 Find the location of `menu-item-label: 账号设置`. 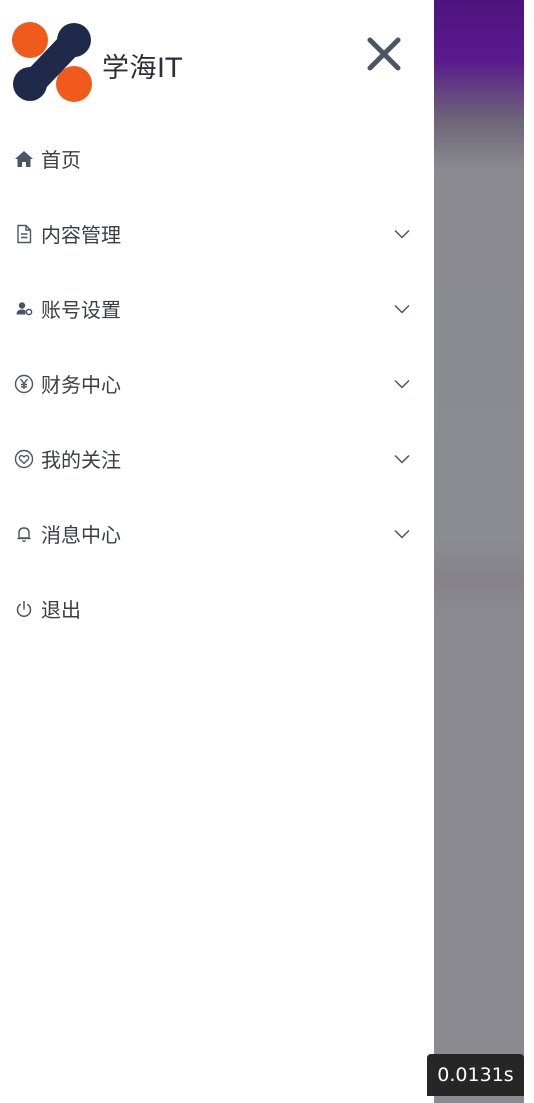

menu-item-label: 账号设置 is located at coordinates (81, 310).